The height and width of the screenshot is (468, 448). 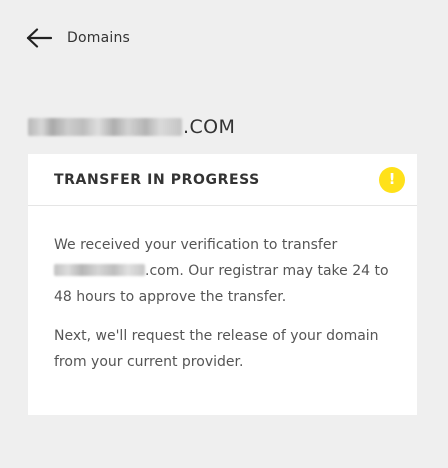 I want to click on domain-title: .COM, so click(x=131, y=127).